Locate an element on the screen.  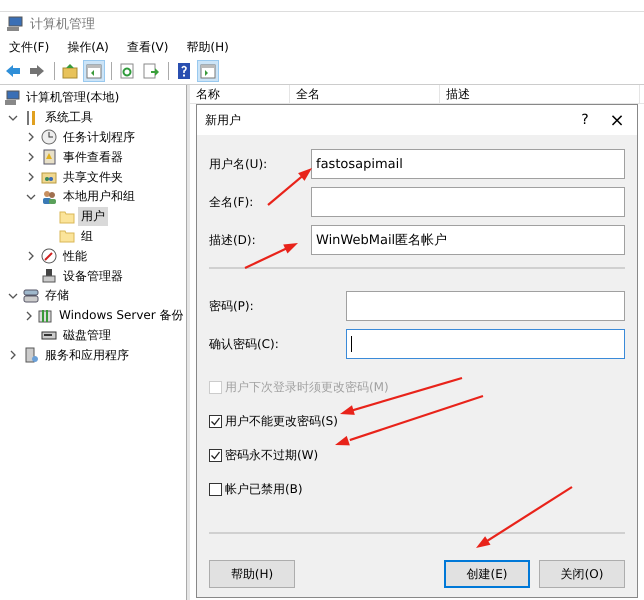
column-header: 全名 is located at coordinates (365, 94).